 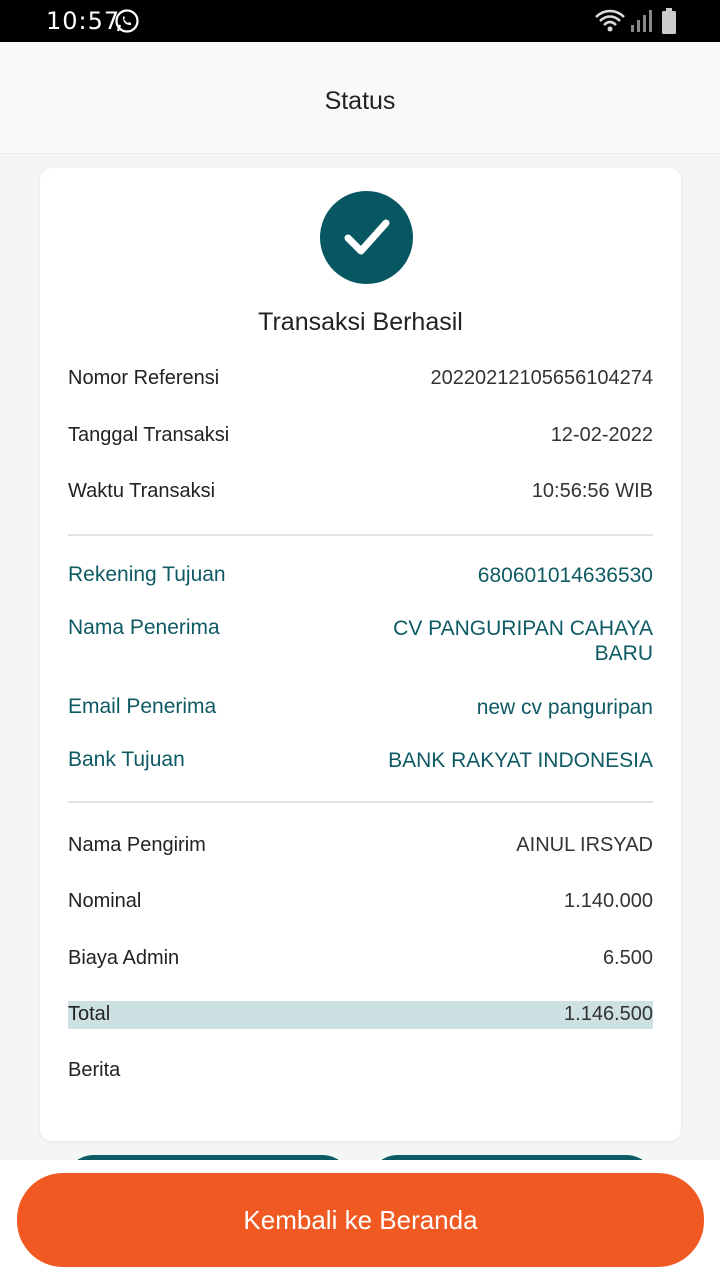 I want to click on date-value: 12-02-2022, so click(x=601, y=435).